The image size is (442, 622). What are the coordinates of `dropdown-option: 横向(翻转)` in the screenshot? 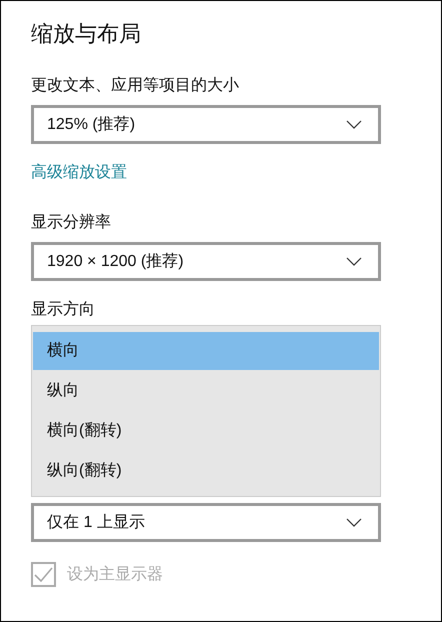 It's located at (206, 431).